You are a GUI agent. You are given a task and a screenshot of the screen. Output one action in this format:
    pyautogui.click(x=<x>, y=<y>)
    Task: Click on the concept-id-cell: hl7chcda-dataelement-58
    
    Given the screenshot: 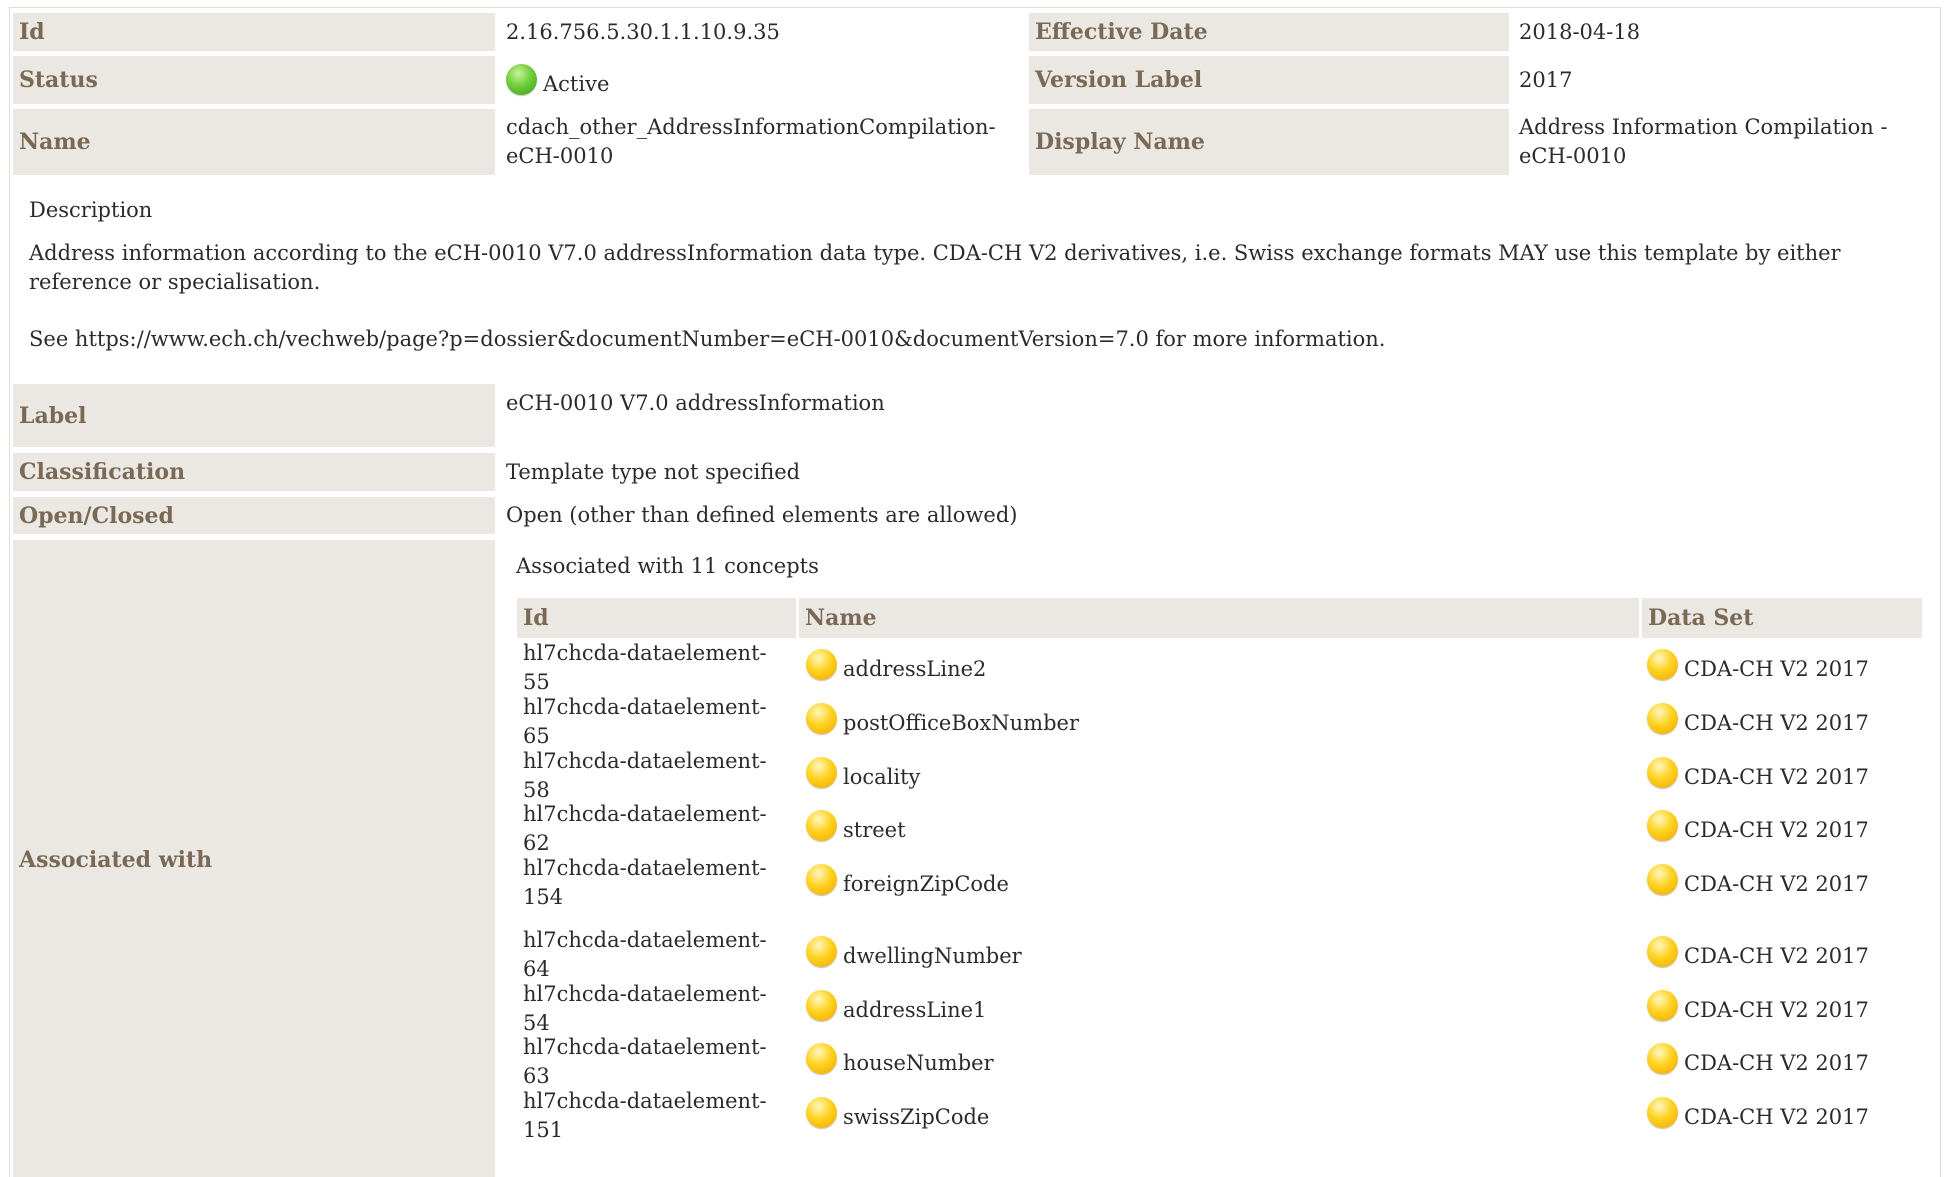 What is the action you would take?
    pyautogui.click(x=658, y=776)
    